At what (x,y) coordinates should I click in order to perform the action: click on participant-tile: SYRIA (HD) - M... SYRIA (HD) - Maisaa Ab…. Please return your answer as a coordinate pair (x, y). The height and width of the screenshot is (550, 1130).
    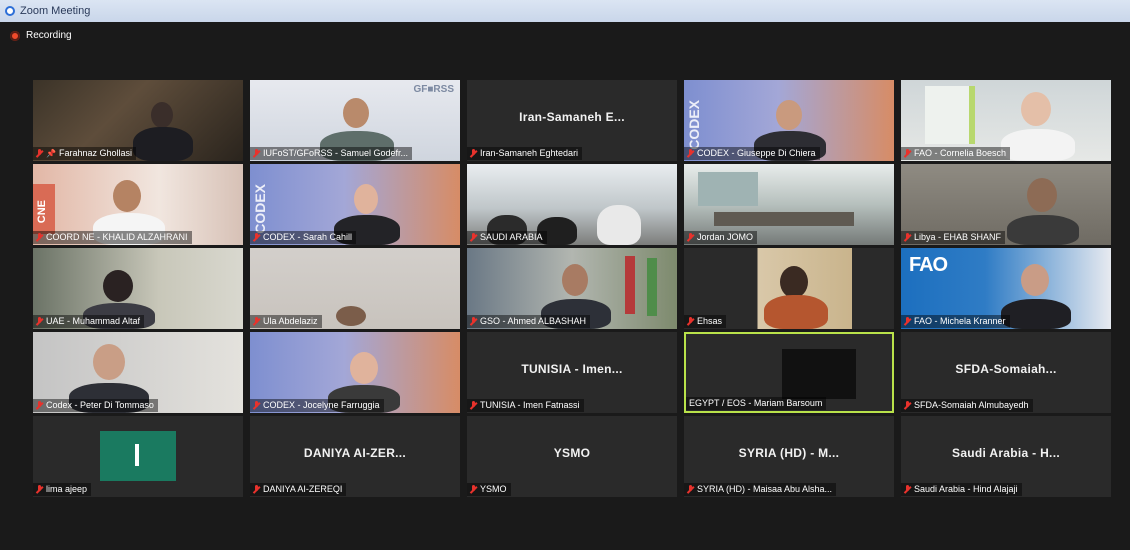
    Looking at the image, I should click on (789, 456).